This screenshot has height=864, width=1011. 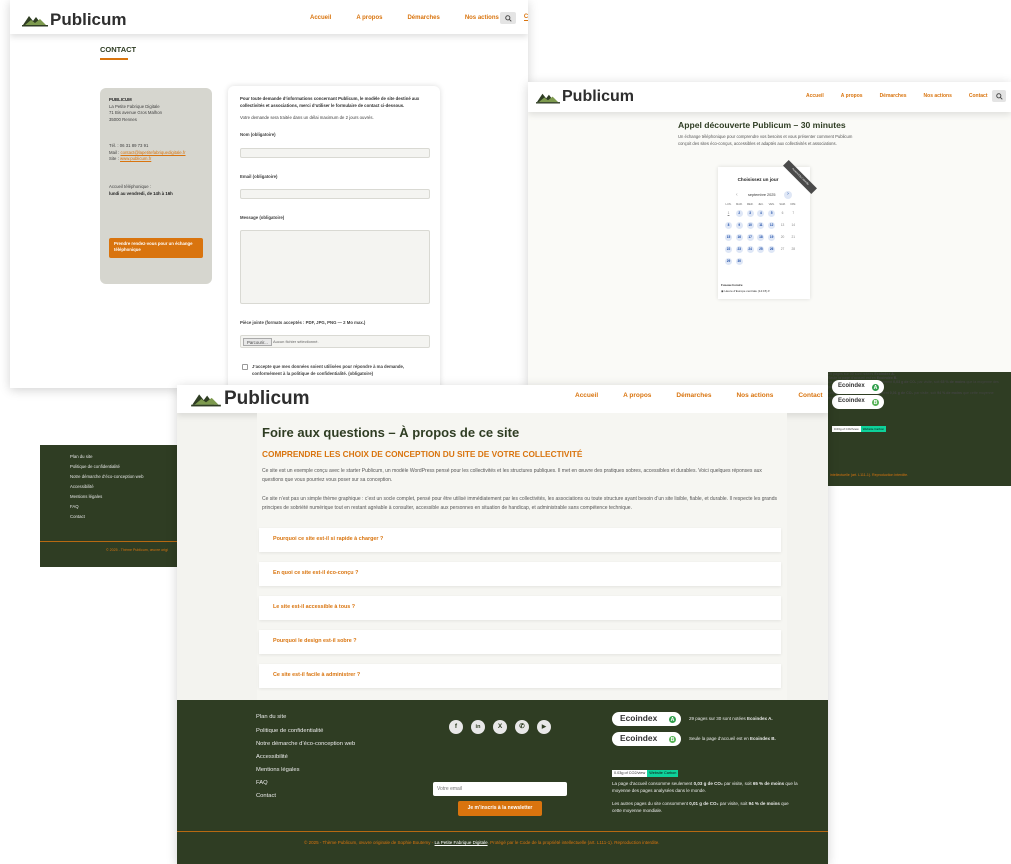 What do you see at coordinates (750, 213) in the screenshot?
I see `calendar-day: 3` at bounding box center [750, 213].